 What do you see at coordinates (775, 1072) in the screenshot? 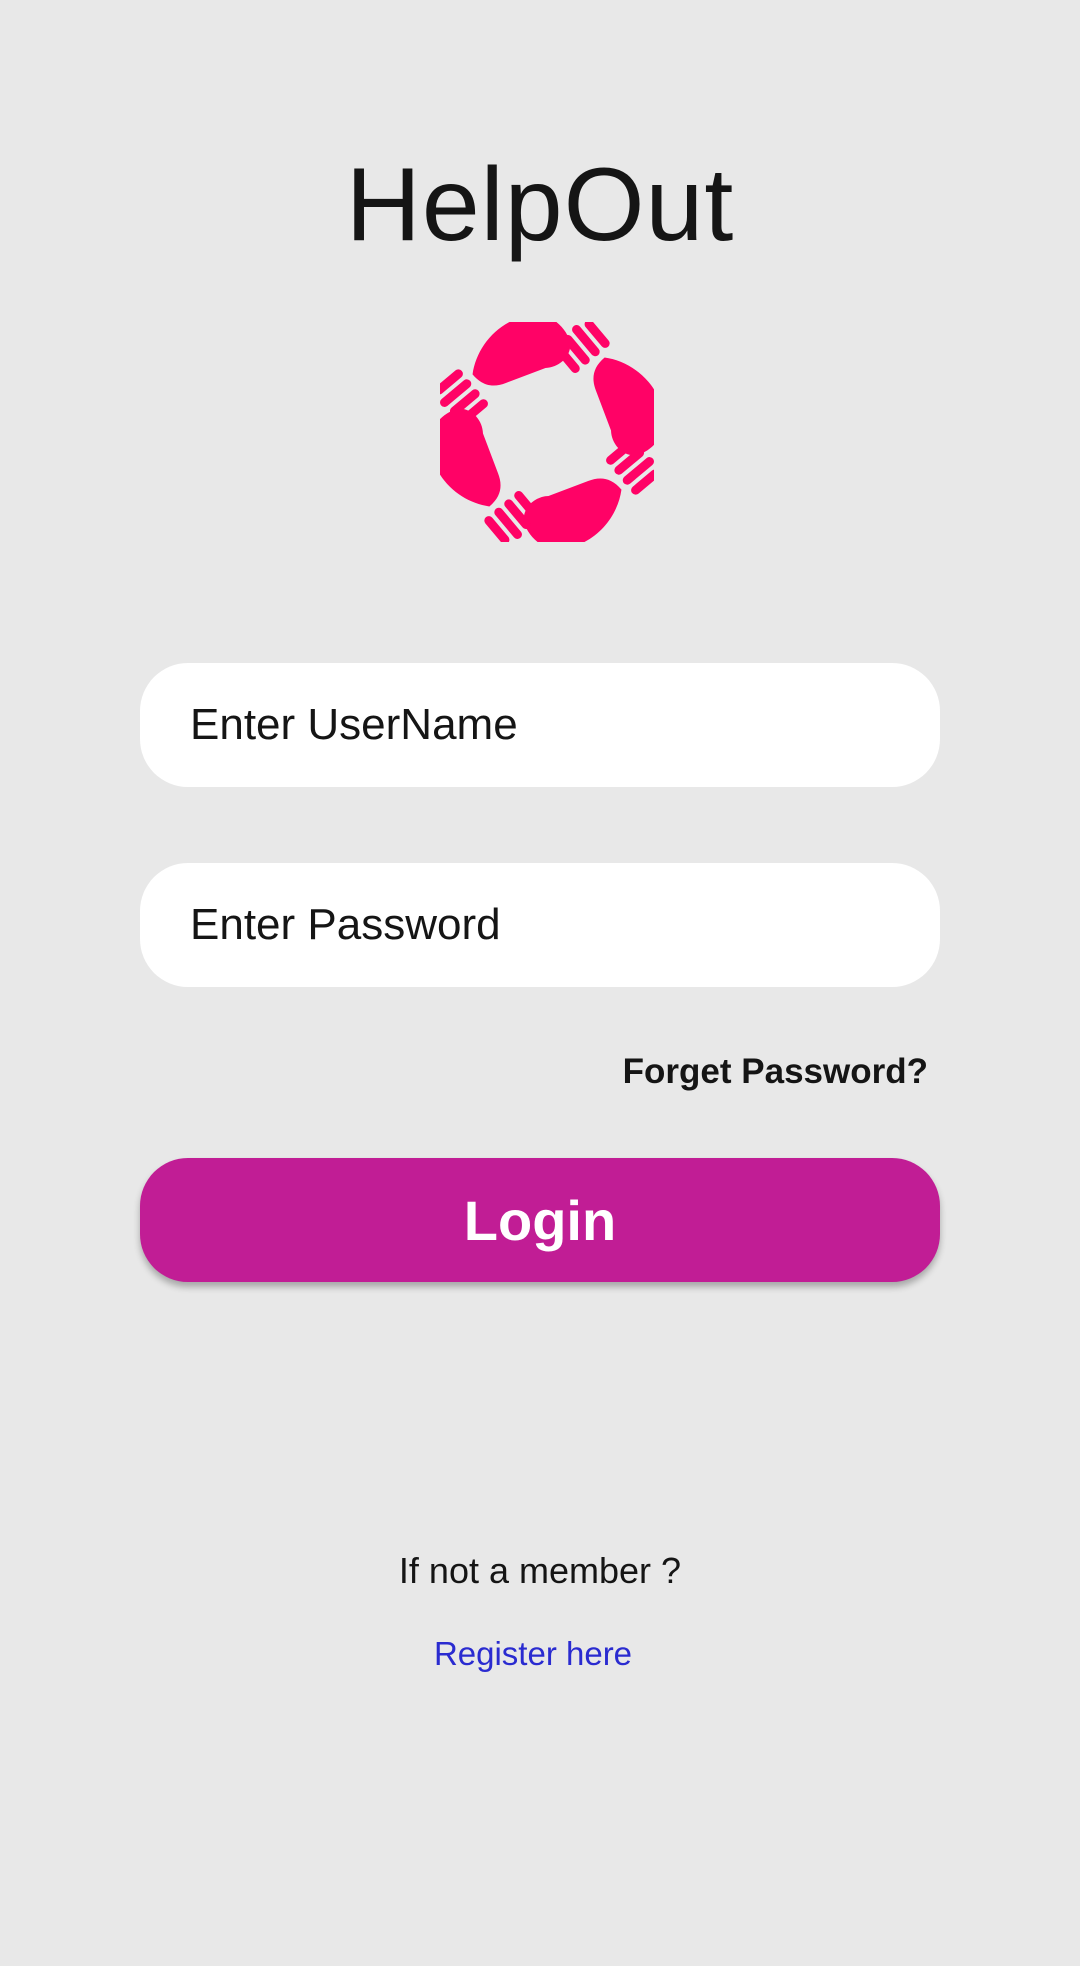
I see `forgot-password-link: Forget Password?` at bounding box center [775, 1072].